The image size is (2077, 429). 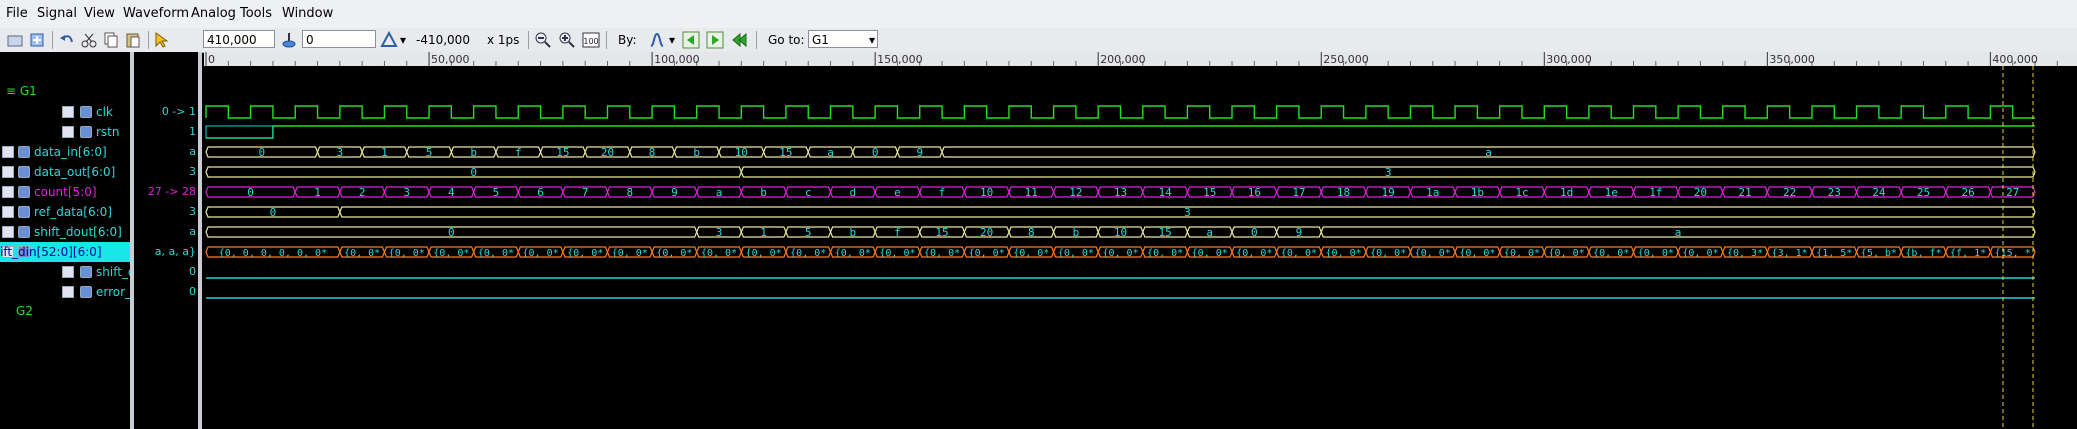 I want to click on signal-row-count-5-0-: count[5:0], so click(x=65, y=192).